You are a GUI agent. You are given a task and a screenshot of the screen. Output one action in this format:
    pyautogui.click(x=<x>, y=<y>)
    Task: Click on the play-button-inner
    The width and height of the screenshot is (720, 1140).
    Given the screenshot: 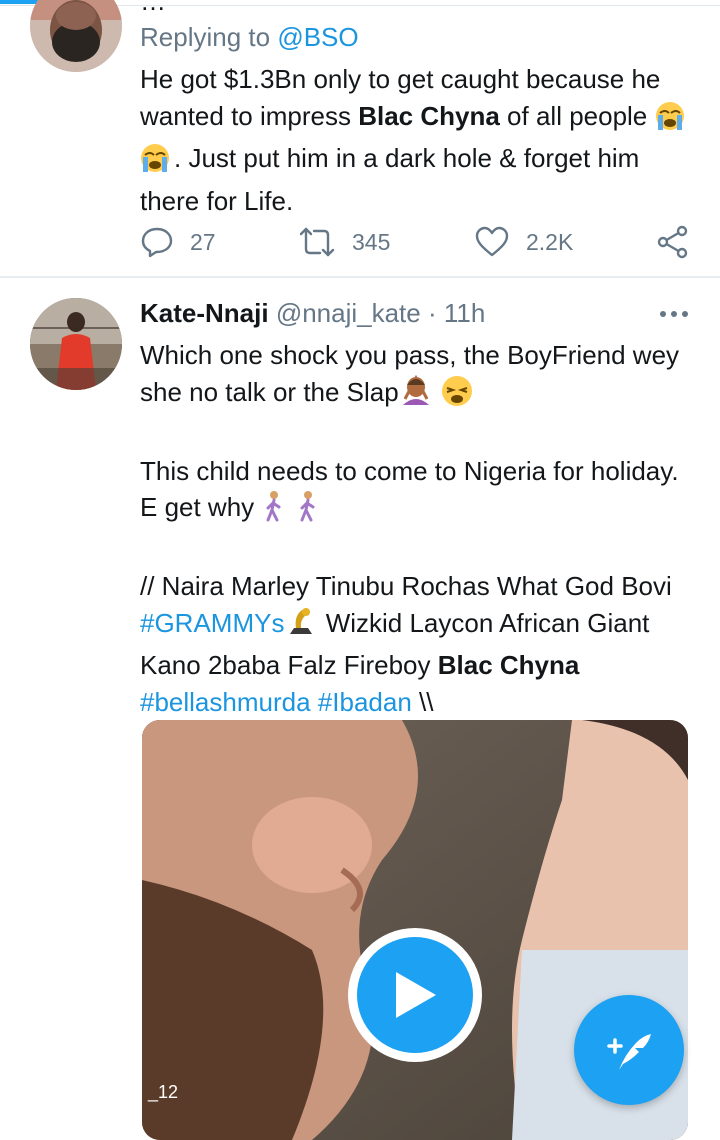 What is the action you would take?
    pyautogui.click(x=415, y=995)
    